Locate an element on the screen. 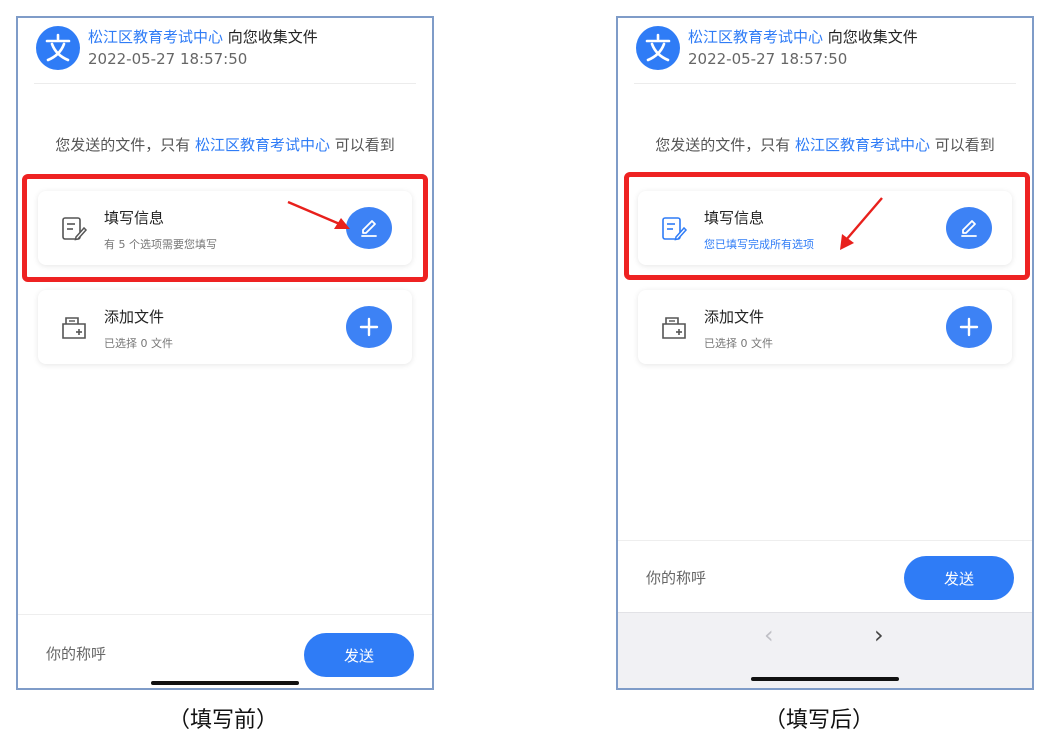 This screenshot has width=1057, height=756. browser-nav-bar: ‹ › is located at coordinates (825, 650).